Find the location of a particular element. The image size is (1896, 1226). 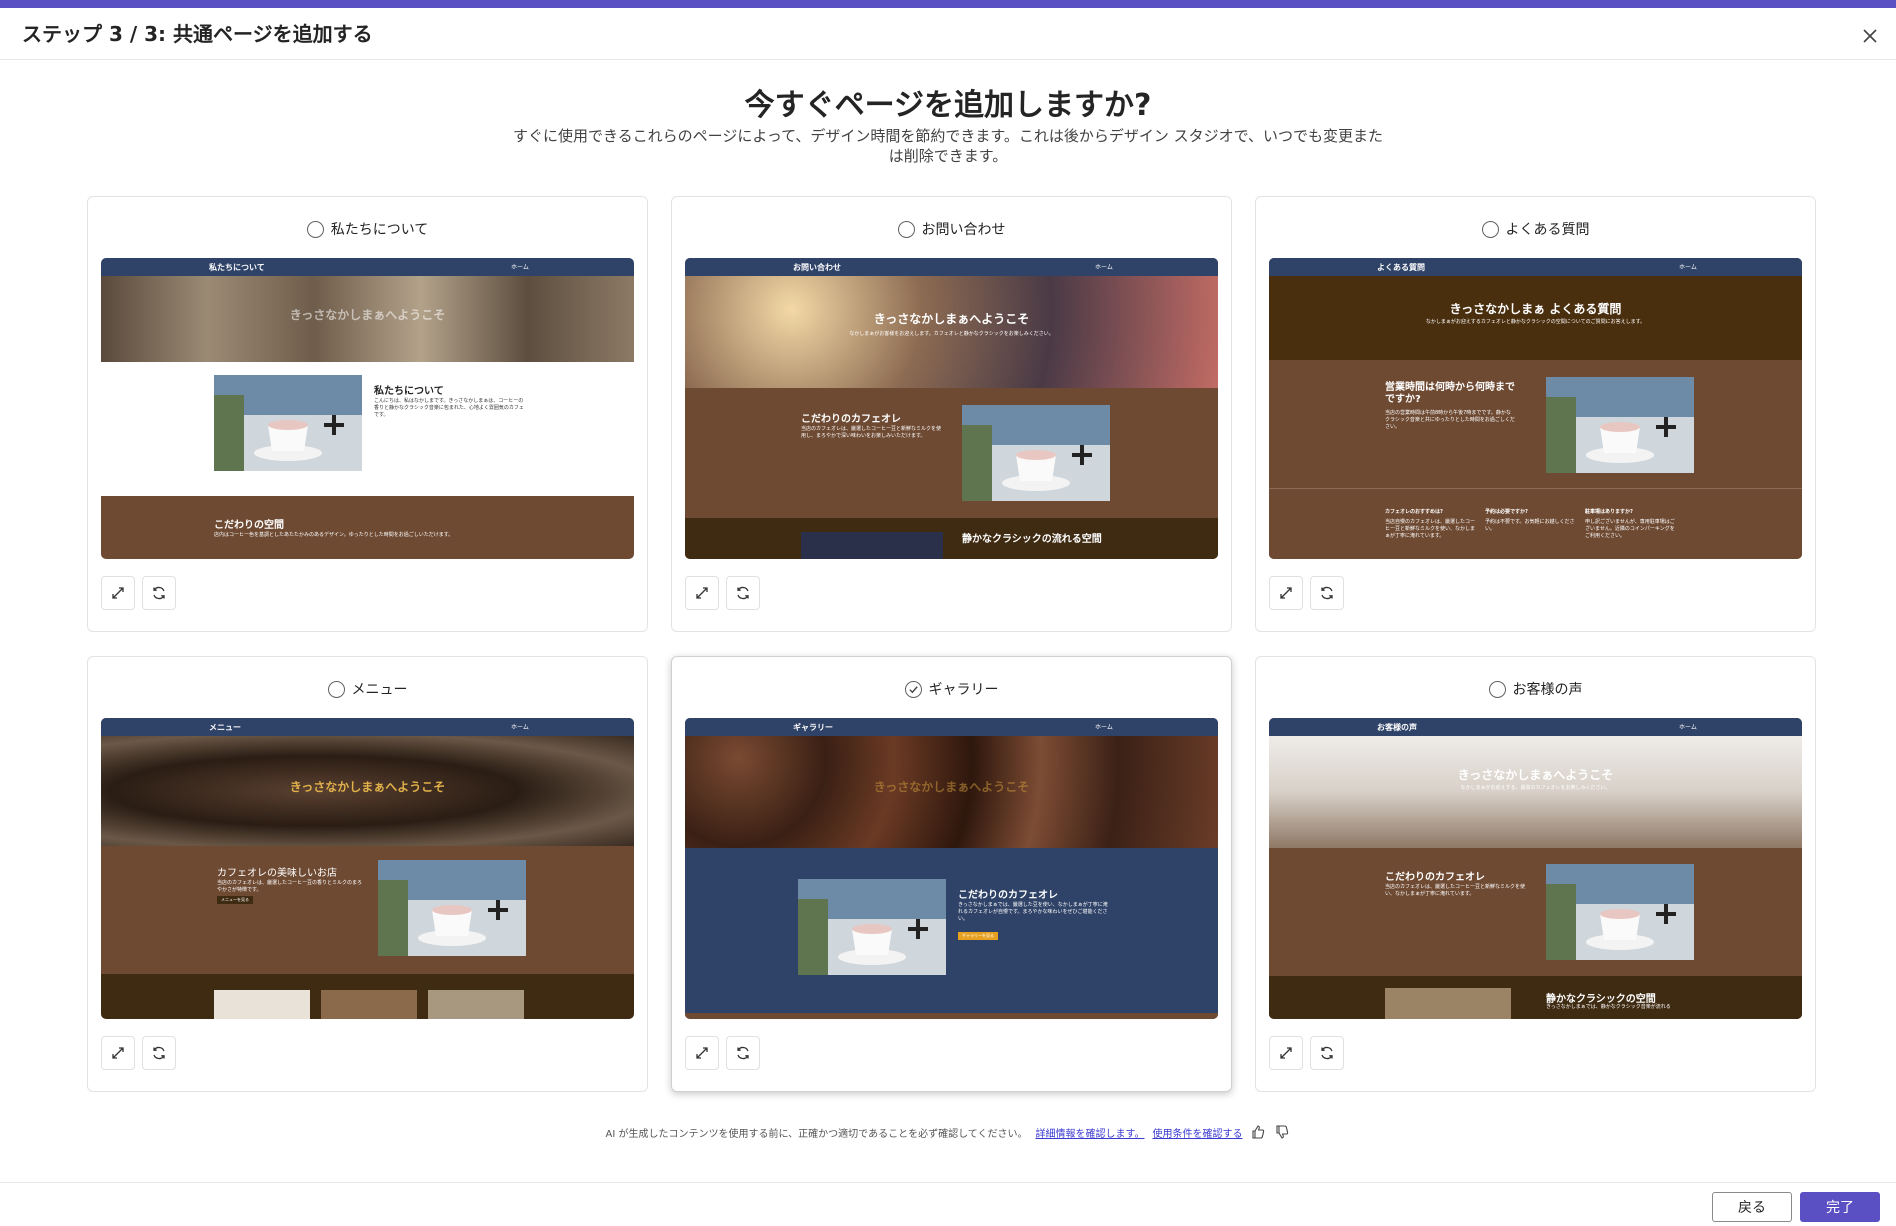

checkmark-icon is located at coordinates (913, 689).